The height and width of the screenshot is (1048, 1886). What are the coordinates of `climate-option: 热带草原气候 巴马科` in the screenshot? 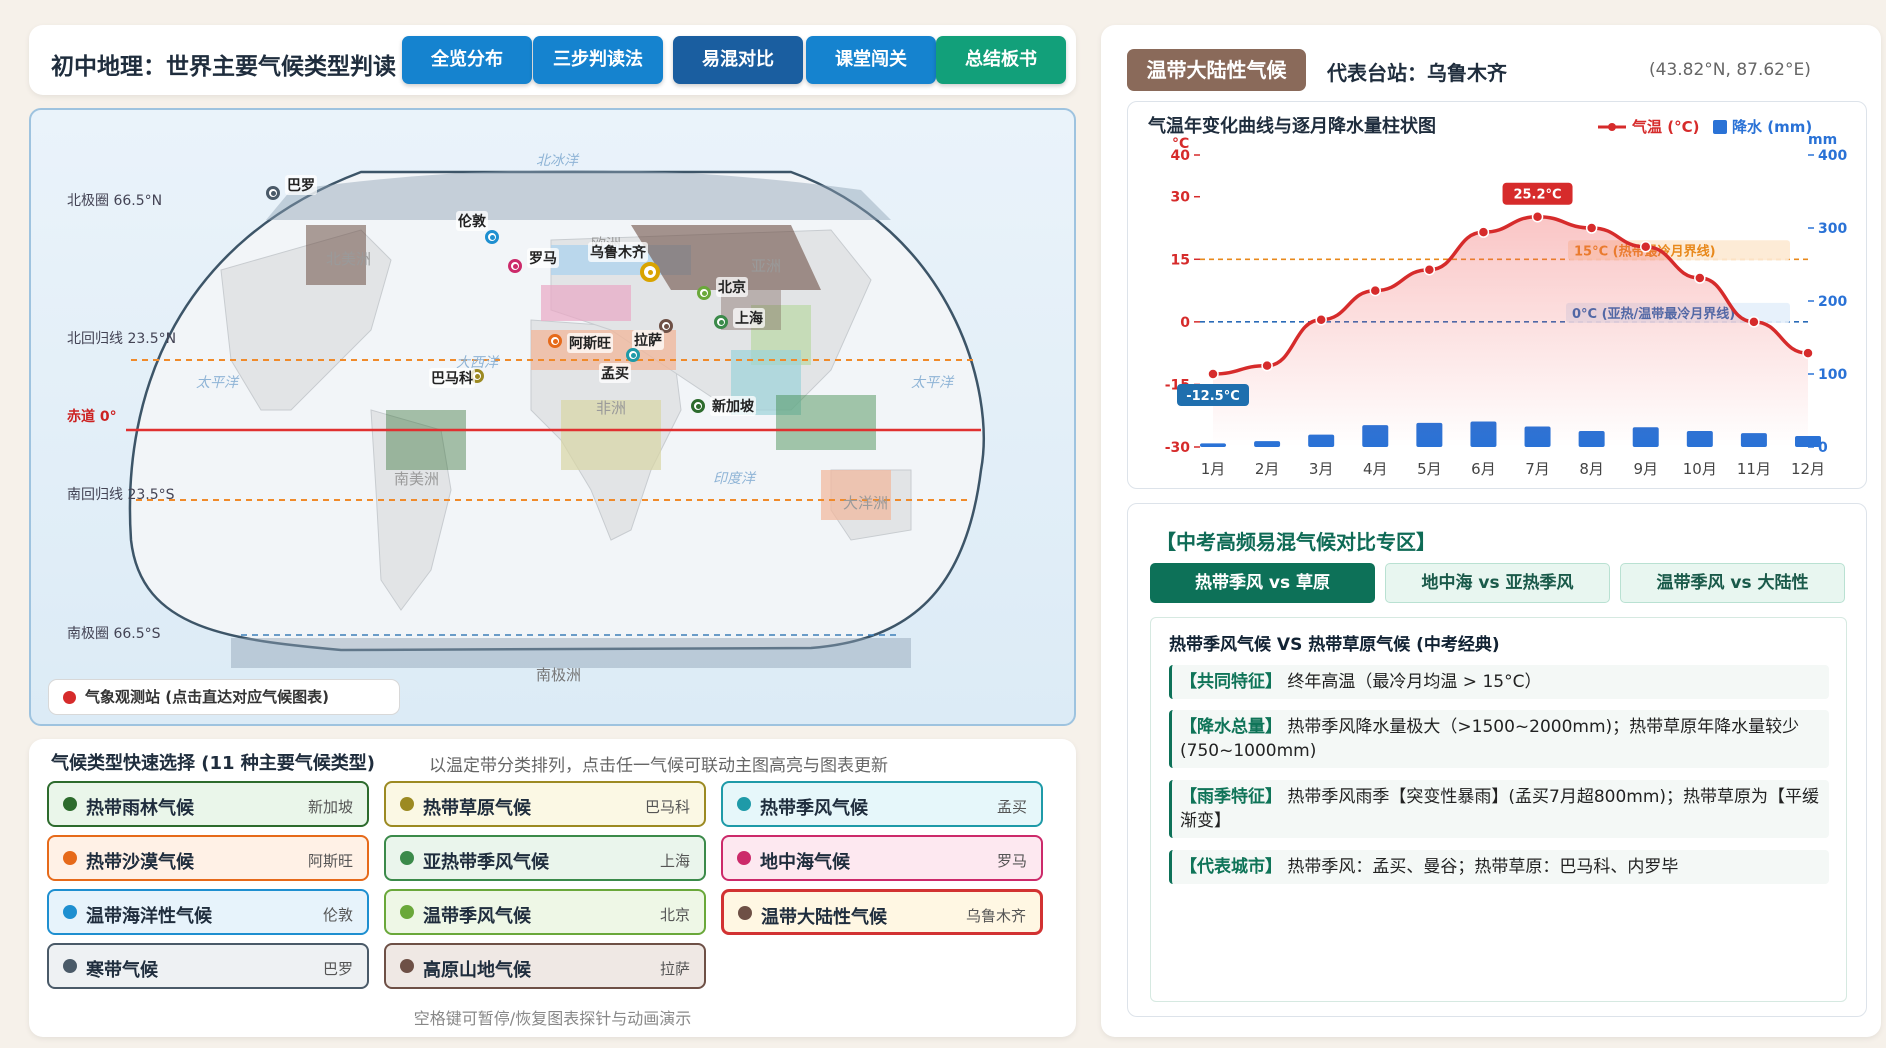 It's located at (545, 804).